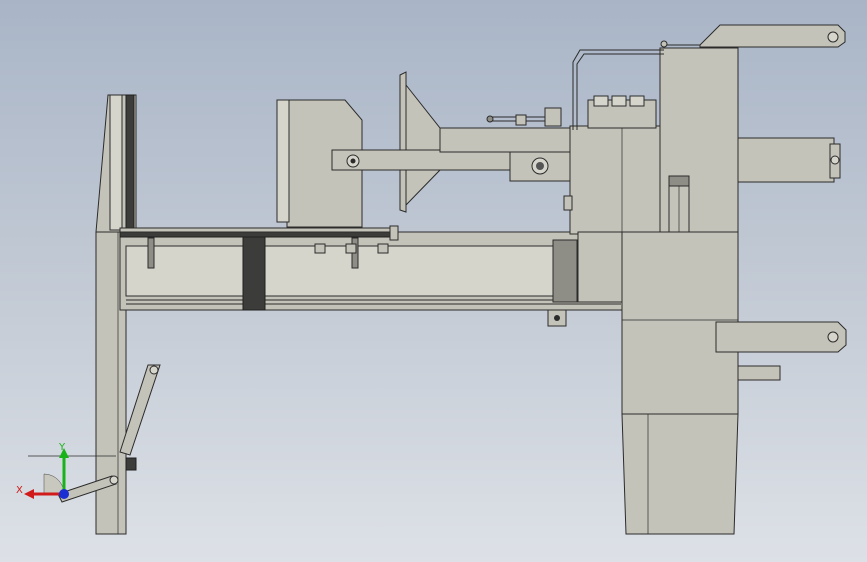  What do you see at coordinates (19, 490) in the screenshot?
I see `x-axis-label: X` at bounding box center [19, 490].